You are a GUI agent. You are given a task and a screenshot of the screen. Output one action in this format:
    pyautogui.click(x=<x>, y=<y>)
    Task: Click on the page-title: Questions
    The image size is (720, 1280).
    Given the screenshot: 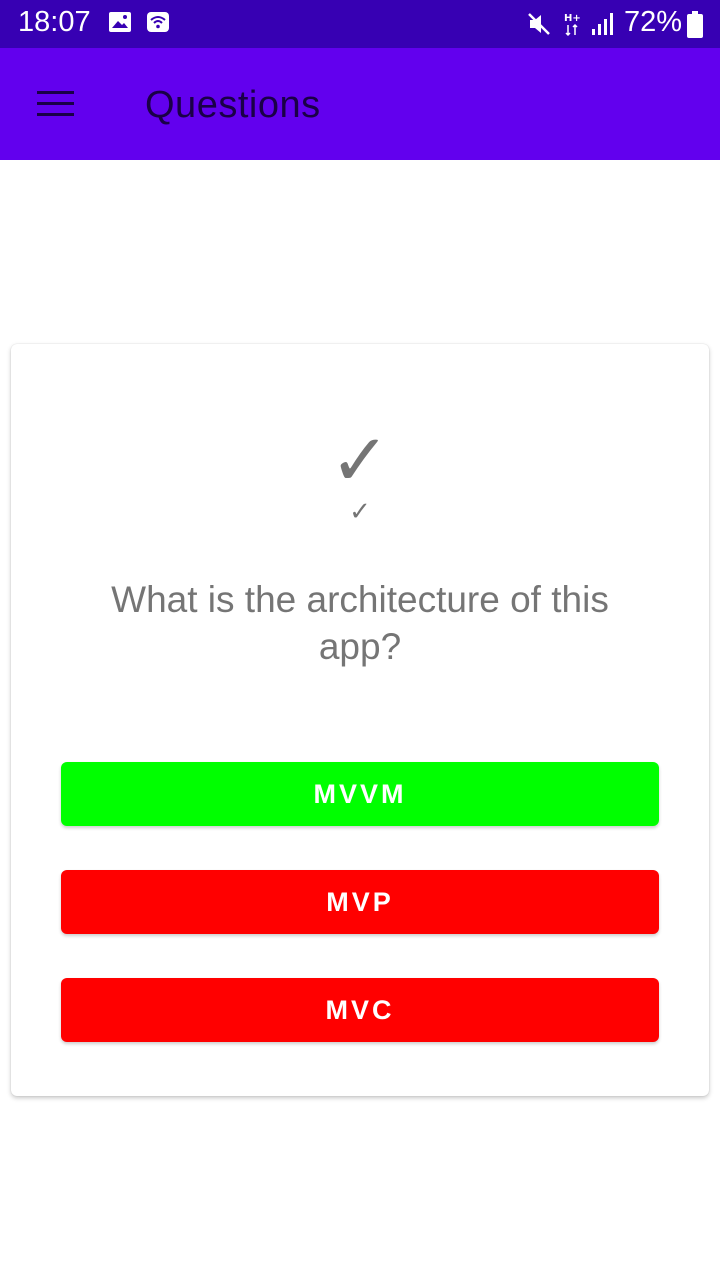 What is the action you would take?
    pyautogui.click(x=233, y=105)
    